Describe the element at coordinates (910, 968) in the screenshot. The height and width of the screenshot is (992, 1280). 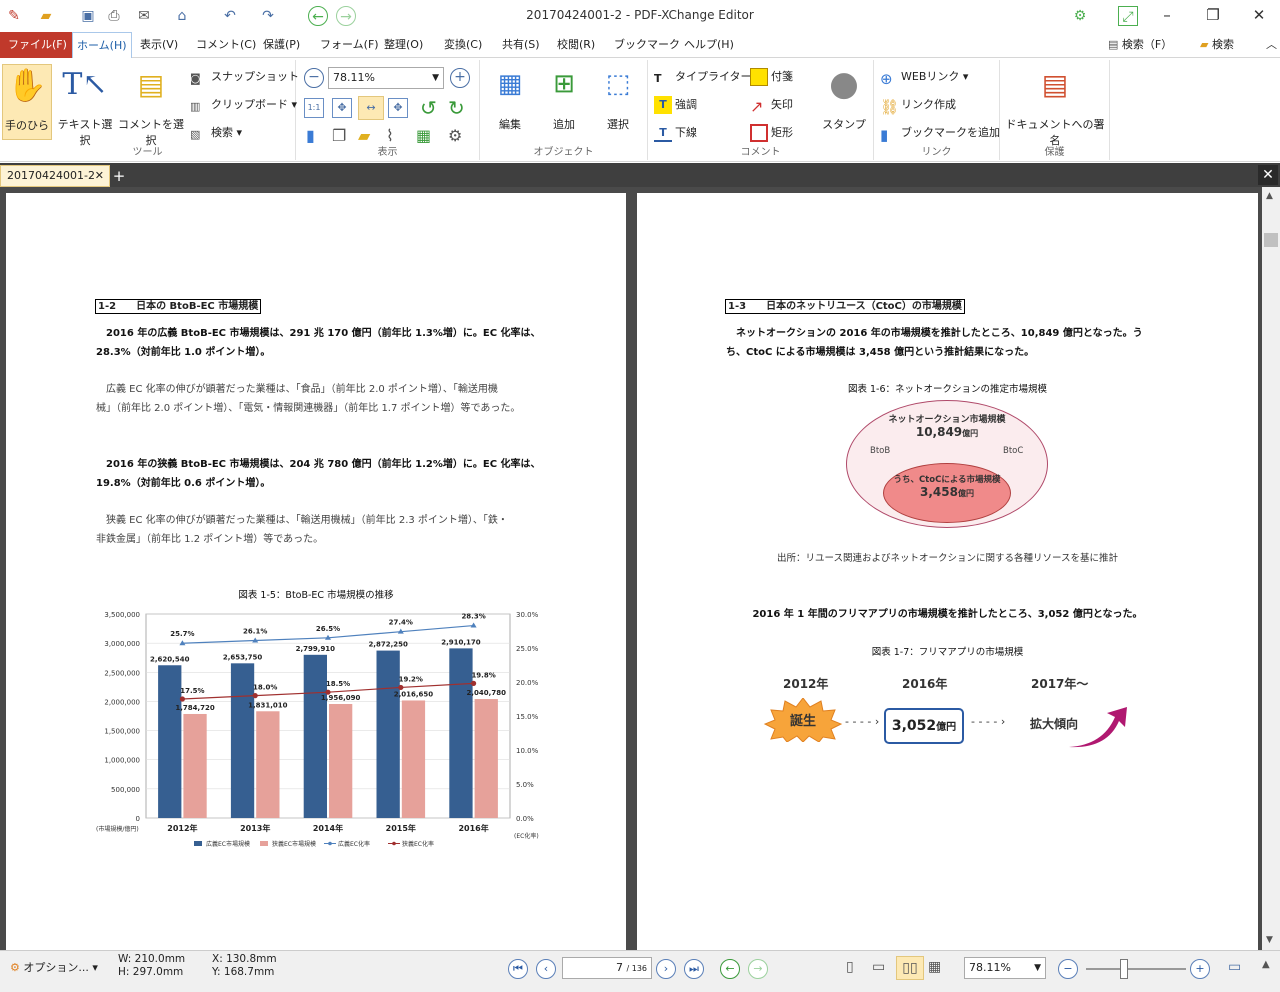
I see `facing-pages-icon: ▯▯` at that location.